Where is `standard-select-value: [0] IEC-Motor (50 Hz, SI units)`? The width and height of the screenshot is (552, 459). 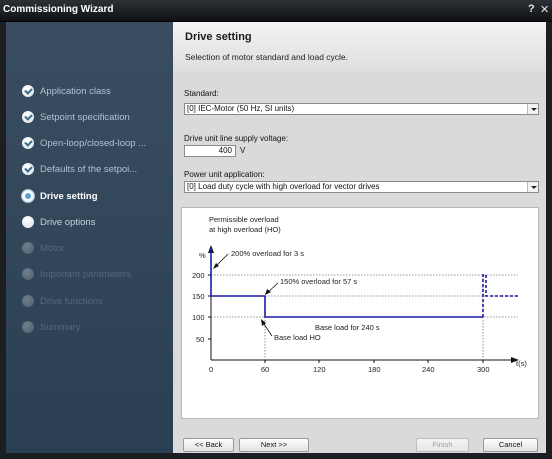
standard-select-value: [0] IEC-Motor (50 Hz, SI units) is located at coordinates (241, 108).